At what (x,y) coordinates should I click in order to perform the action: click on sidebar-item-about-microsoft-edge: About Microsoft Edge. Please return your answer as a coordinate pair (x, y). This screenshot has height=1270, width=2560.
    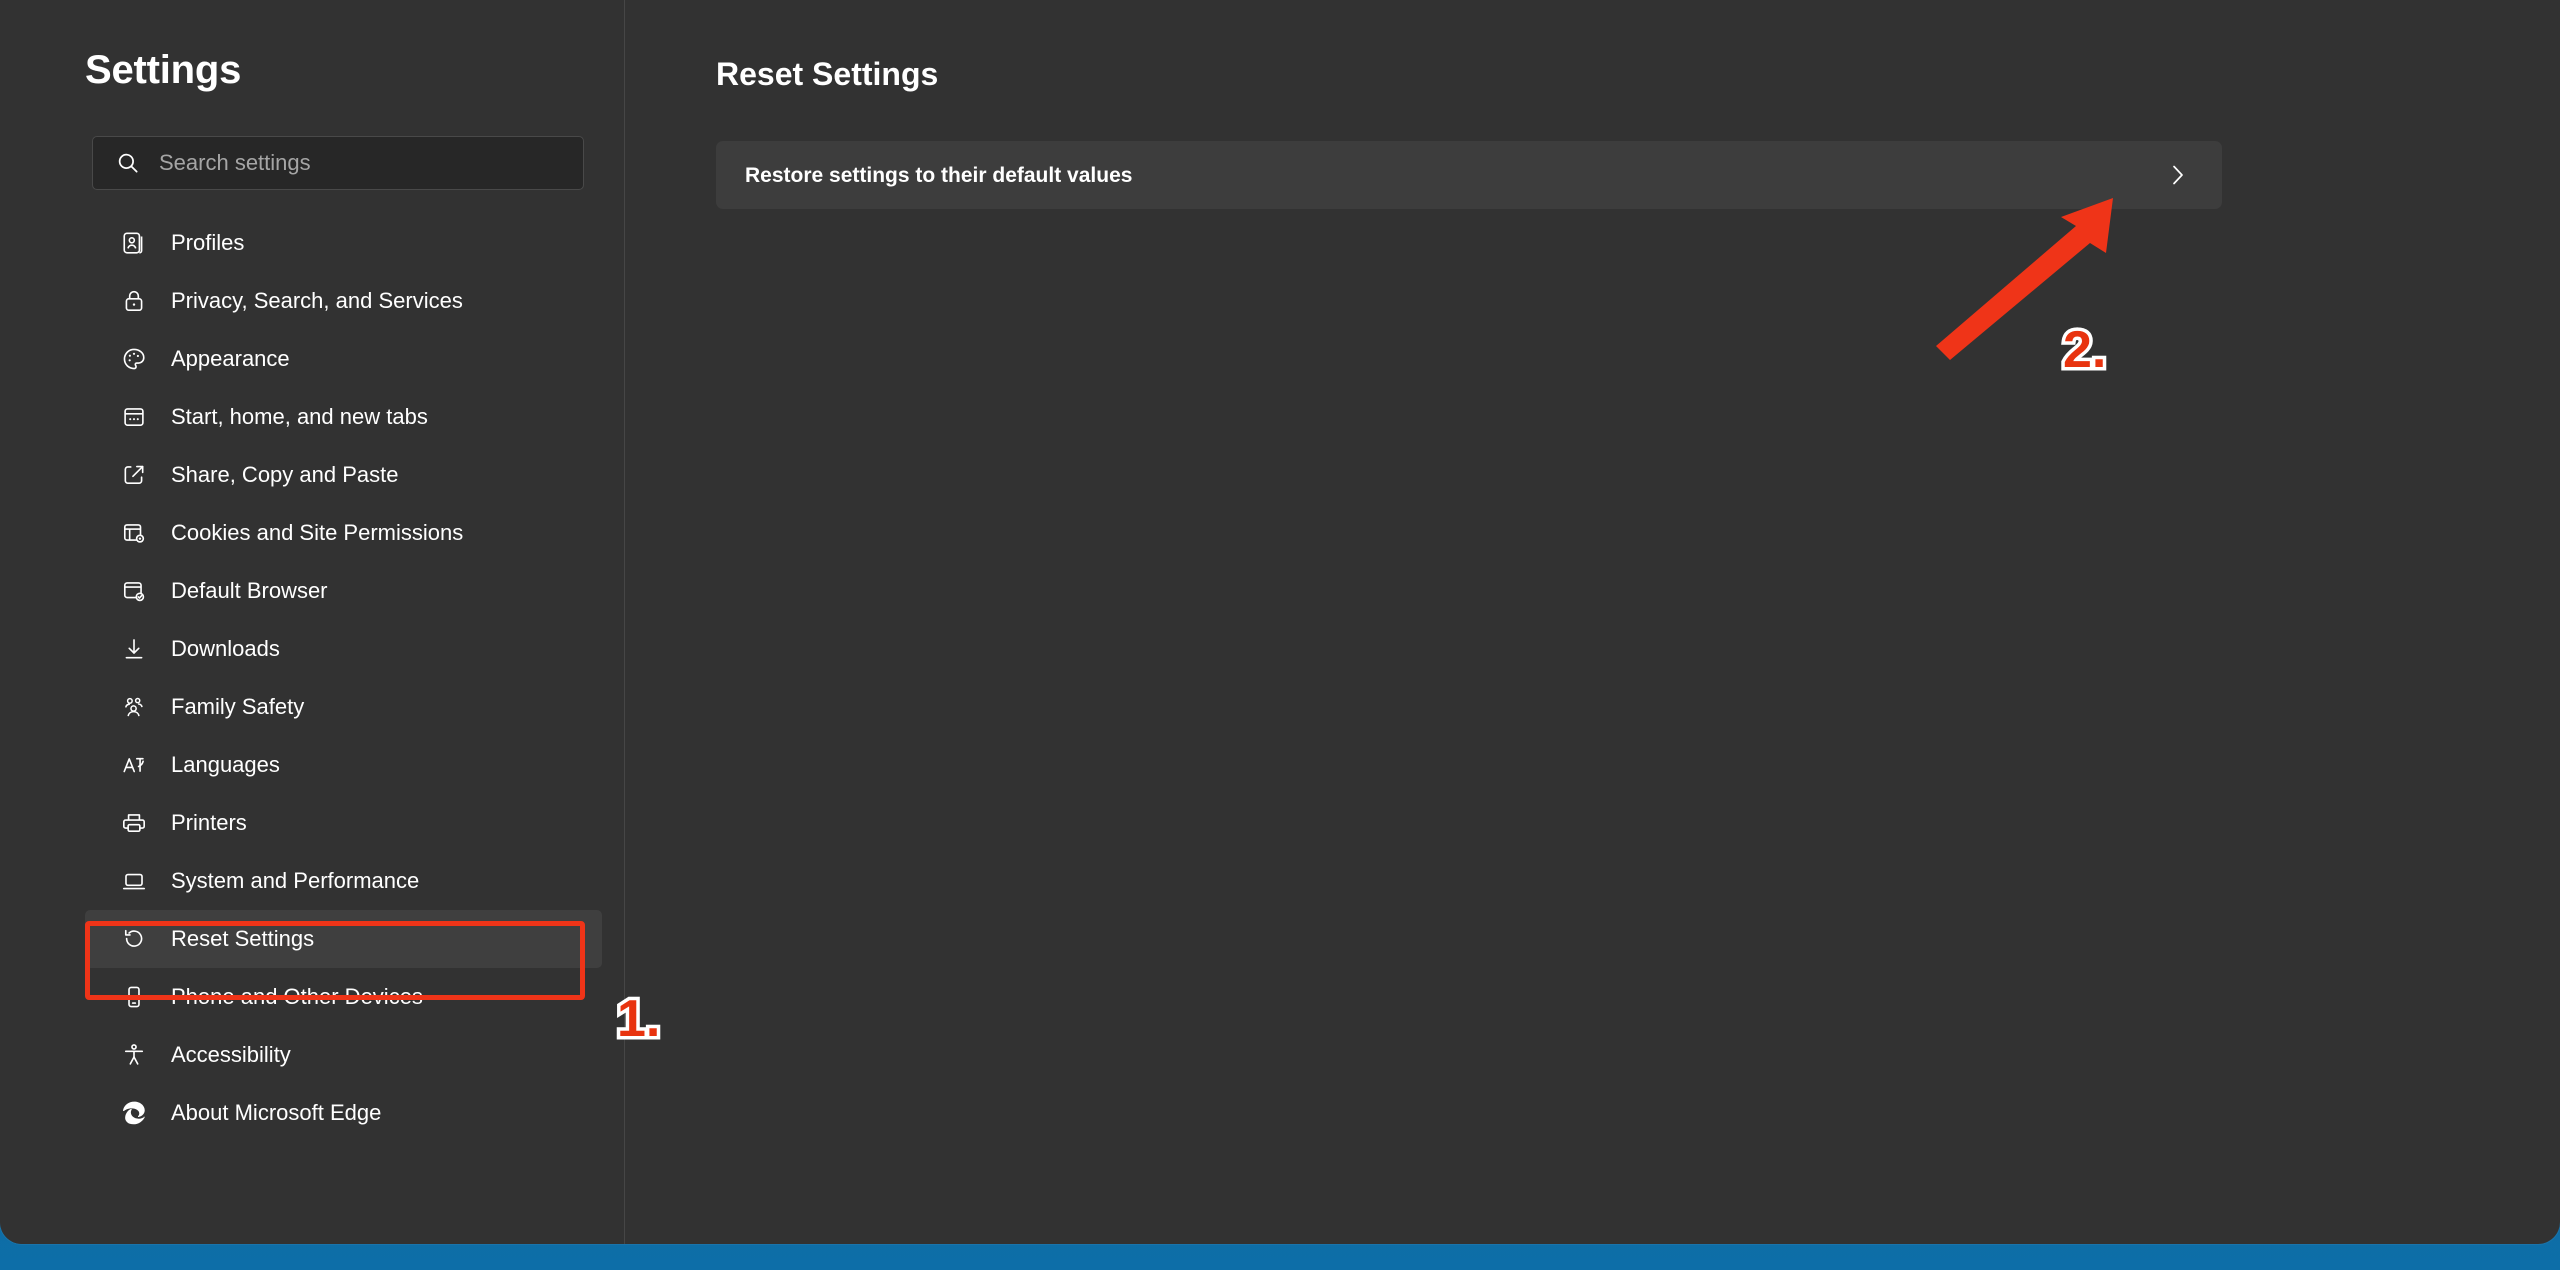
    Looking at the image, I should click on (343, 1113).